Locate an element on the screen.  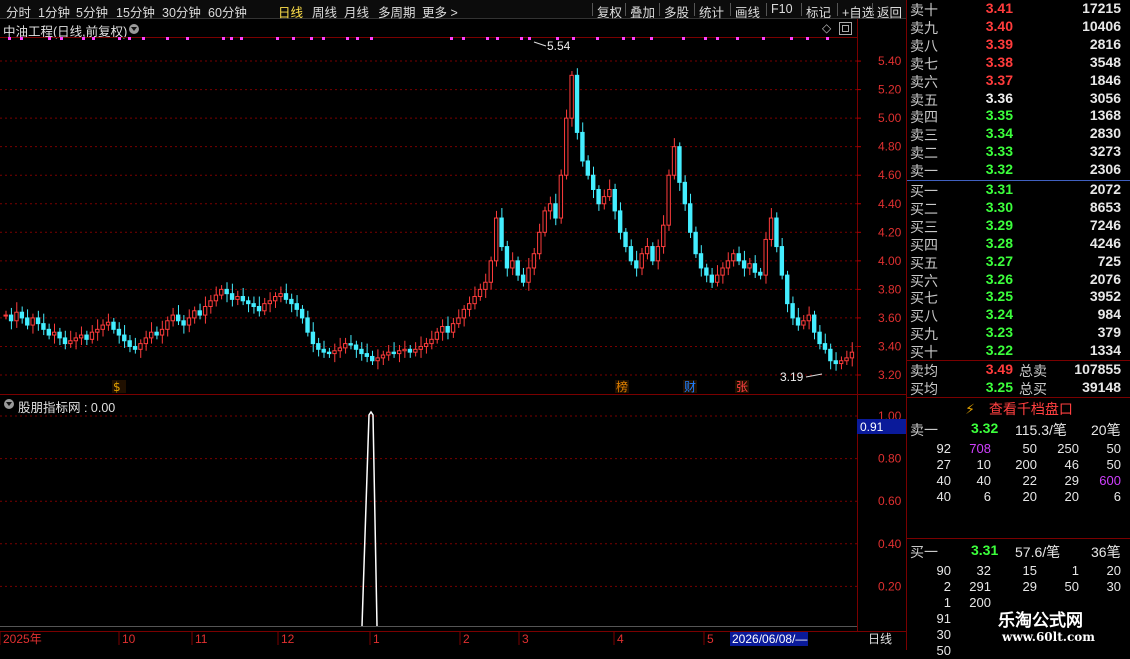
bid-level: 买五 3.27 725 is located at coordinates (1018, 262).